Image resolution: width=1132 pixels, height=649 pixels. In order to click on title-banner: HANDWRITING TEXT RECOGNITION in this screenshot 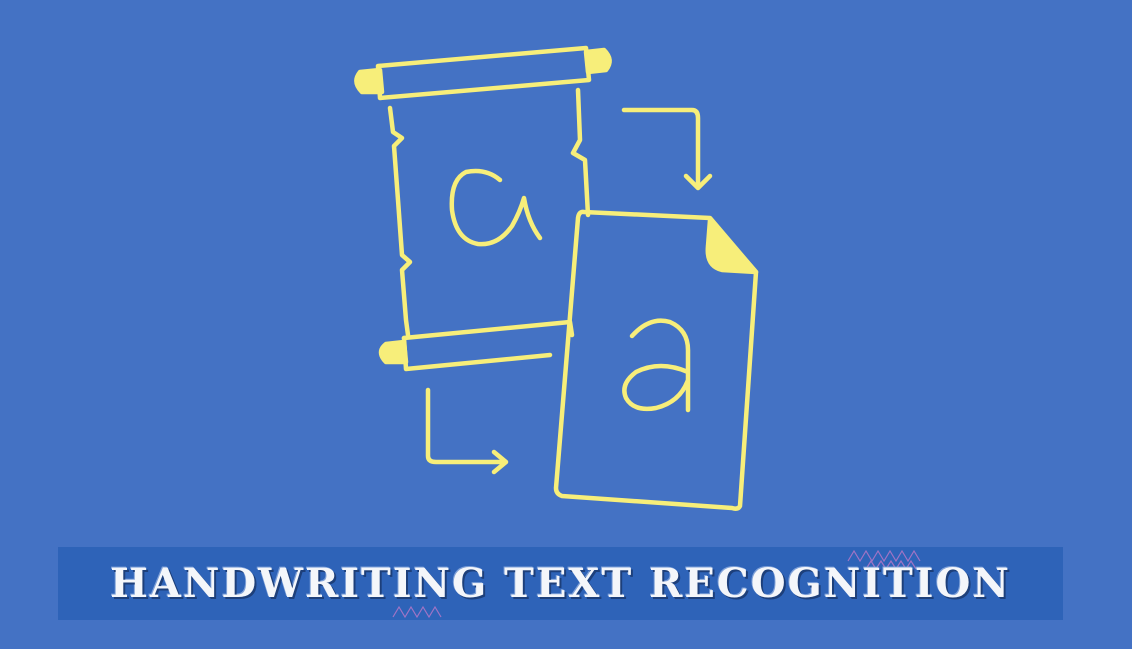, I will do `click(560, 583)`.